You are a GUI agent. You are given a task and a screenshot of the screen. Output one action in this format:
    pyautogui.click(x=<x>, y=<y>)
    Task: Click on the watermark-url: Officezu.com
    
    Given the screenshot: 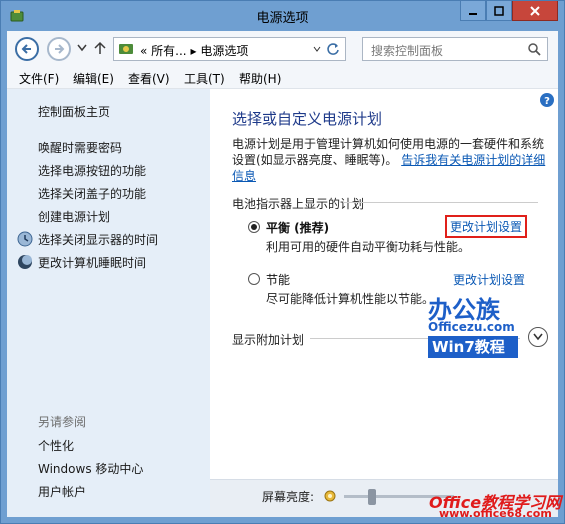 What is the action you would take?
    pyautogui.click(x=471, y=327)
    